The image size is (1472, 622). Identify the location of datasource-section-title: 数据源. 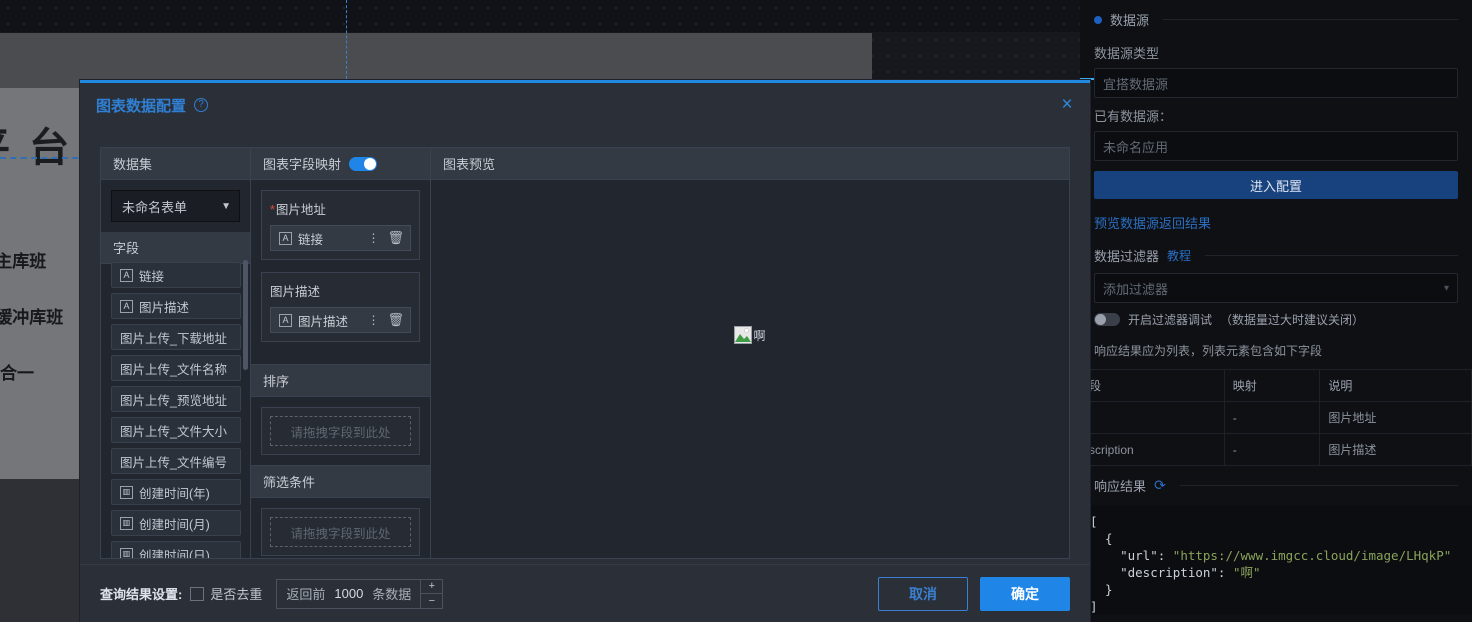
(1130, 20).